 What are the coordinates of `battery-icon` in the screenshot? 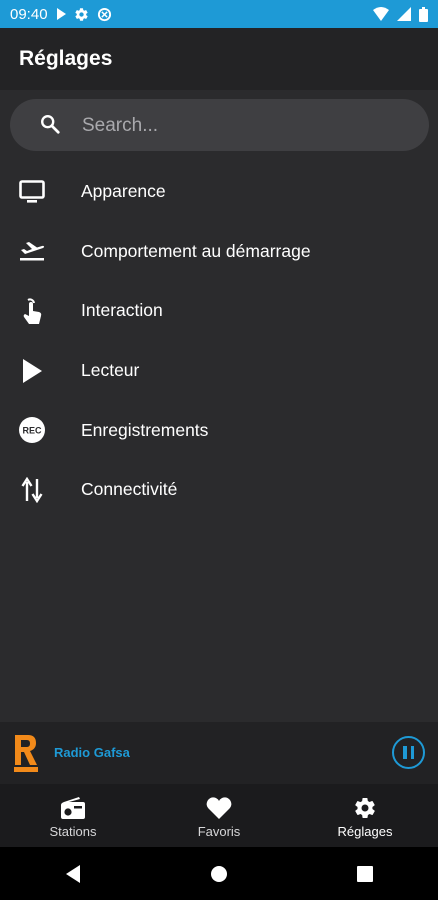 It's located at (423, 14).